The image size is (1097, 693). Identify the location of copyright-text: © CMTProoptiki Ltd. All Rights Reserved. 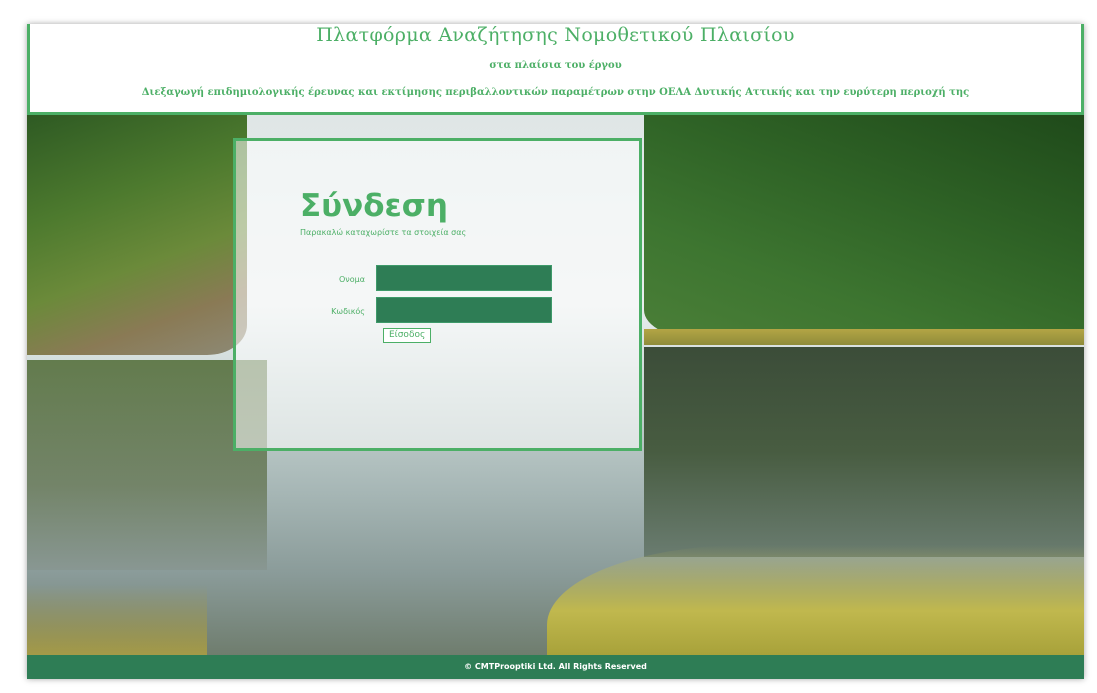
(555, 666).